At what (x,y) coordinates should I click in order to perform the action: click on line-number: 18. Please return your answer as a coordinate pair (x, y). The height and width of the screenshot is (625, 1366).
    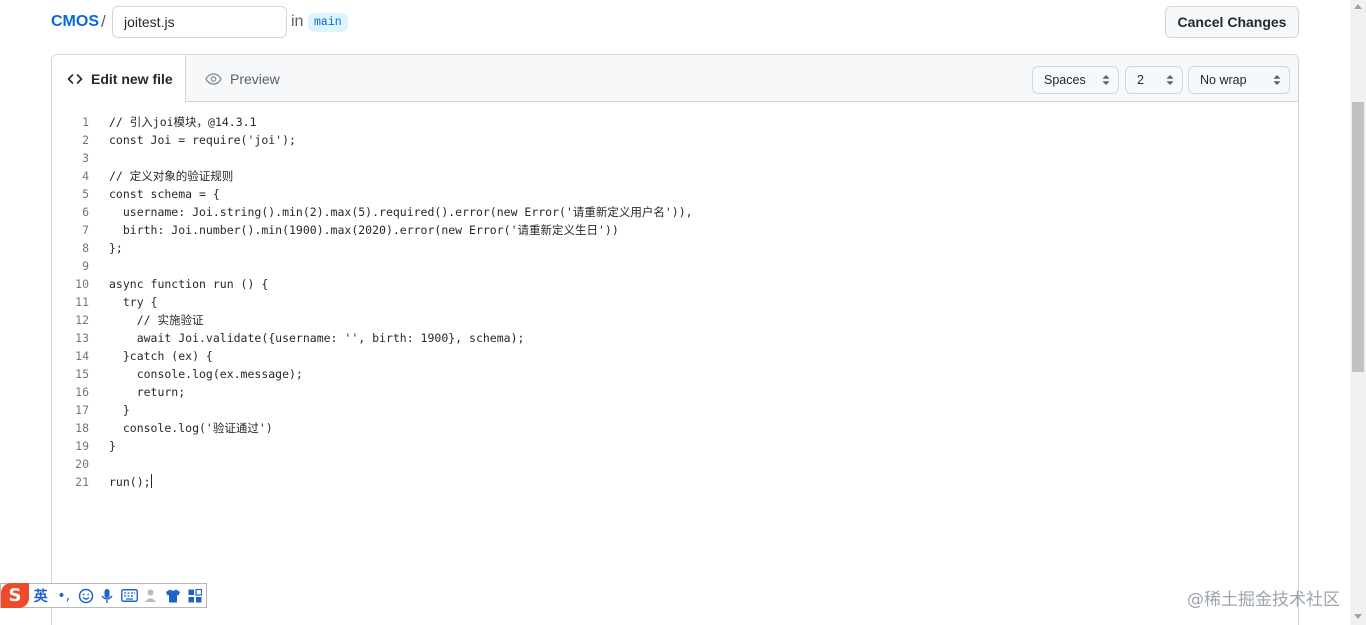
    Looking at the image, I should click on (82, 428).